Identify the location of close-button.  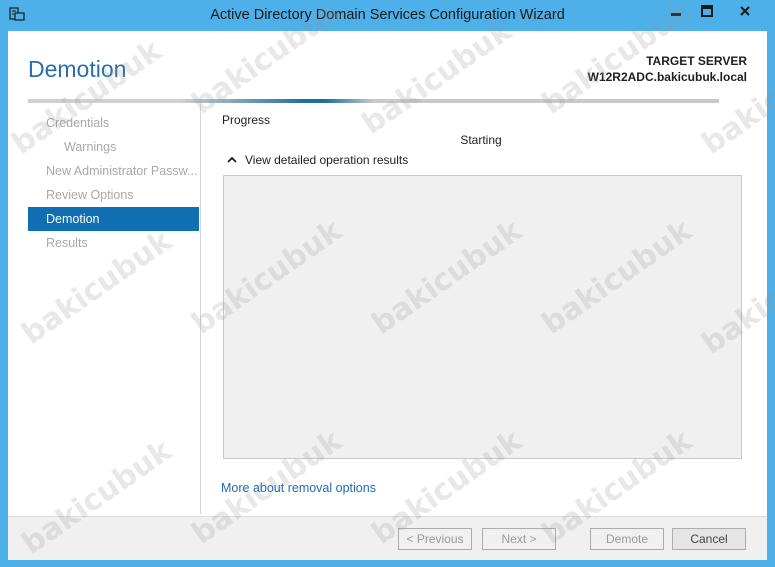
(744, 10).